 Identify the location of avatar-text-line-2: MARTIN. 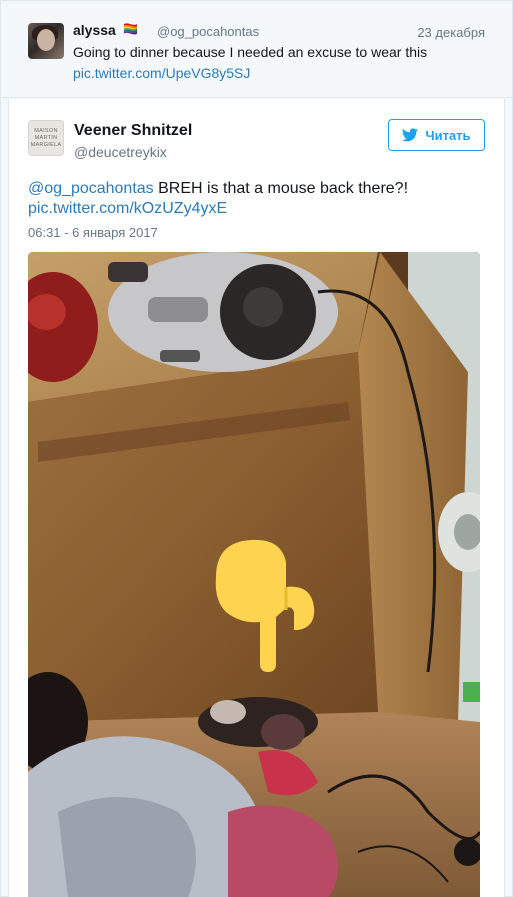
(46, 137).